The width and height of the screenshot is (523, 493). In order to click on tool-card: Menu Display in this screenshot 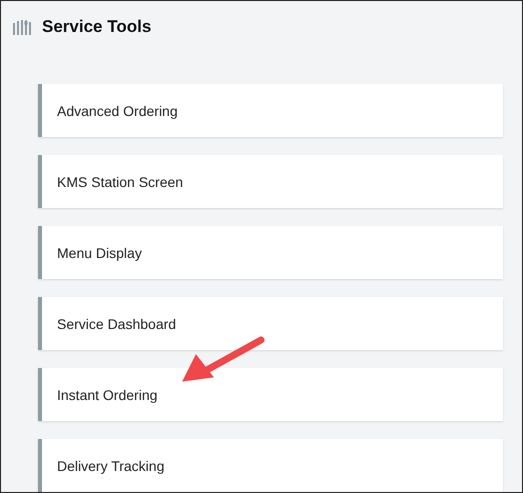, I will do `click(270, 252)`.